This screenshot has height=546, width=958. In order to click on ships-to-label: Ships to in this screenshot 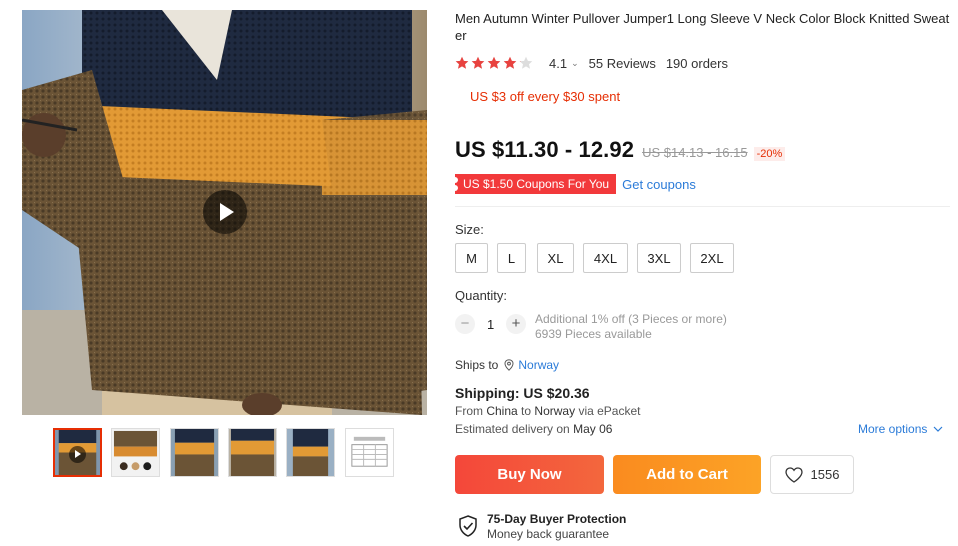, I will do `click(477, 365)`.